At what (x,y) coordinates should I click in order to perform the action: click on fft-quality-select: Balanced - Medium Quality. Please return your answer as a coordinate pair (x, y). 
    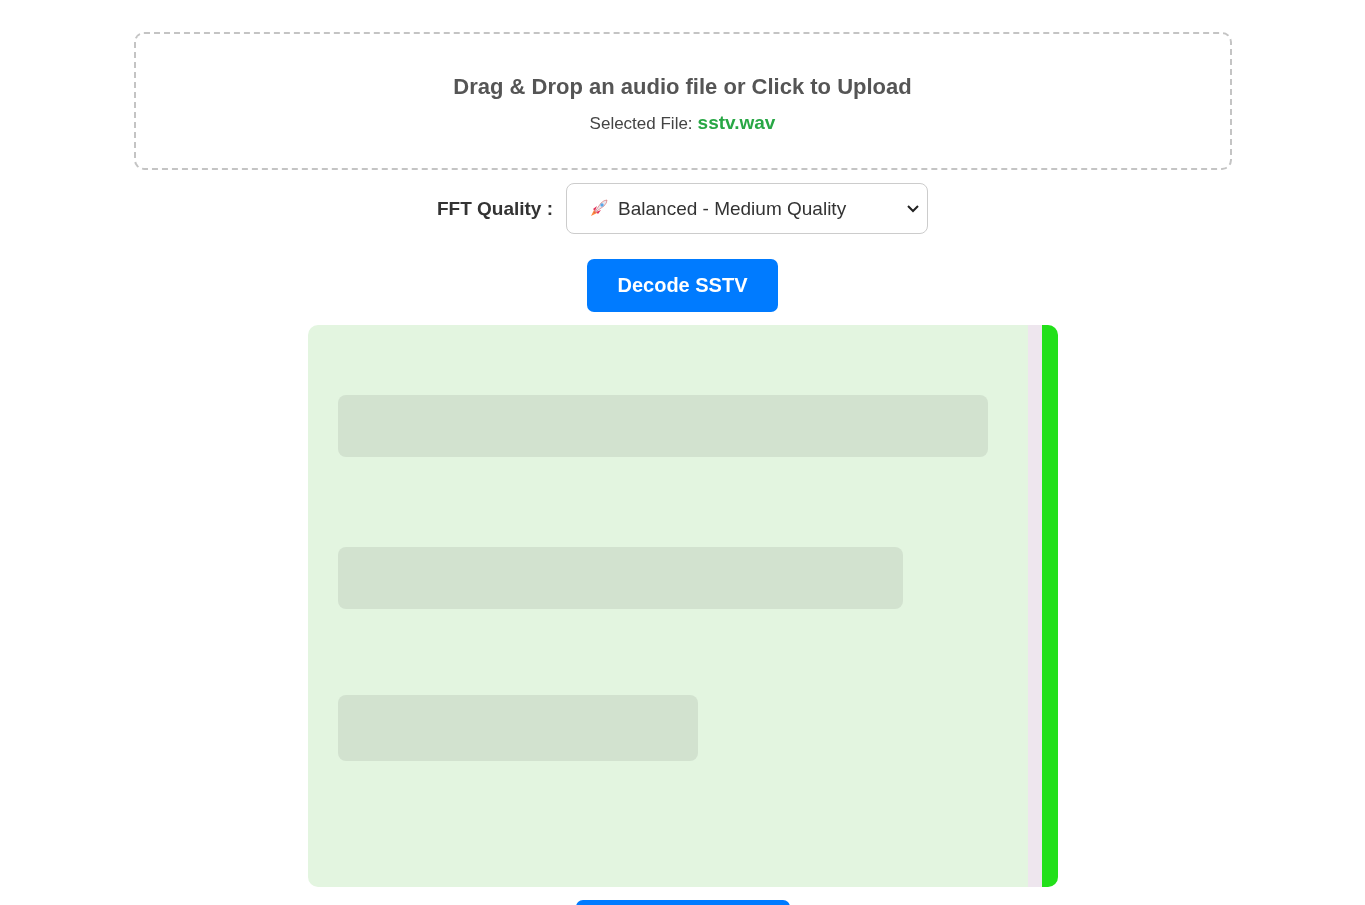
    Looking at the image, I should click on (747, 208).